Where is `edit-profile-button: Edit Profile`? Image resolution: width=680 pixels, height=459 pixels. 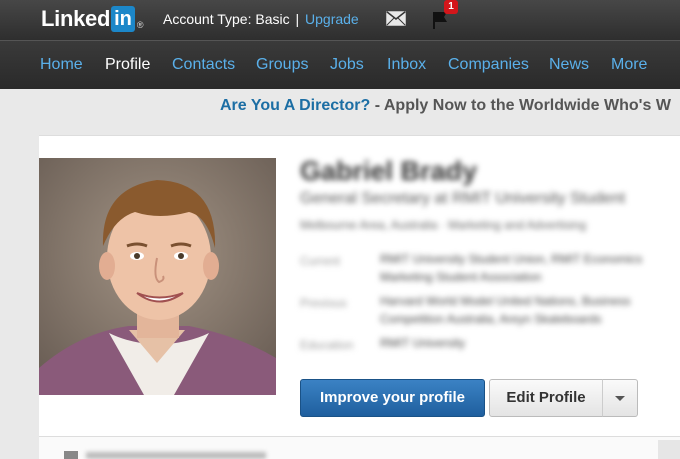
edit-profile-button: Edit Profile is located at coordinates (546, 398).